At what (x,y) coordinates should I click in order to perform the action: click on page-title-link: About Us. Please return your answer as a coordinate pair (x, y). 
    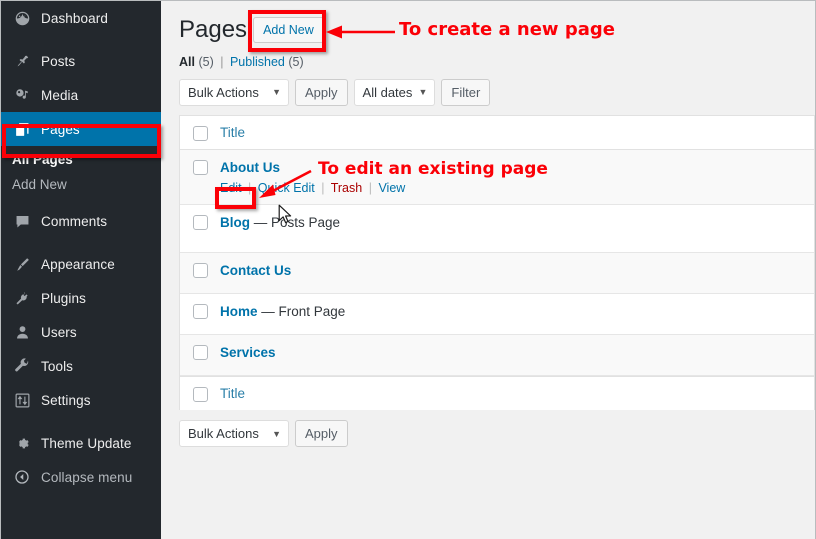
    Looking at the image, I should click on (250, 167).